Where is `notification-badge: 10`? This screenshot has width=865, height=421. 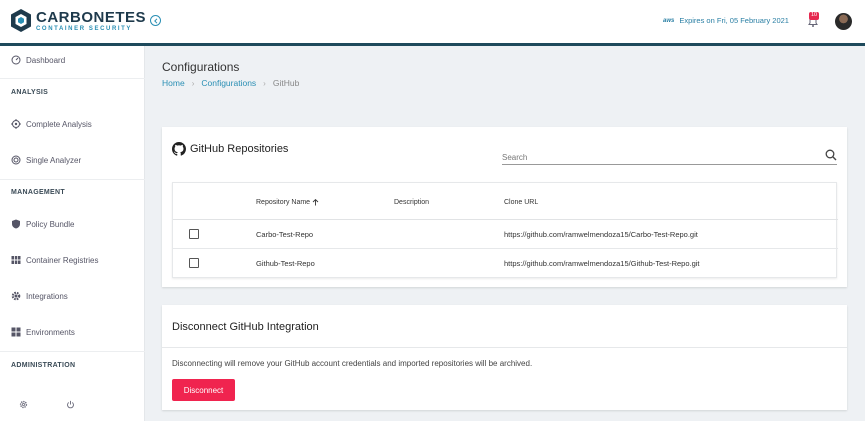
notification-badge: 10 is located at coordinates (814, 16).